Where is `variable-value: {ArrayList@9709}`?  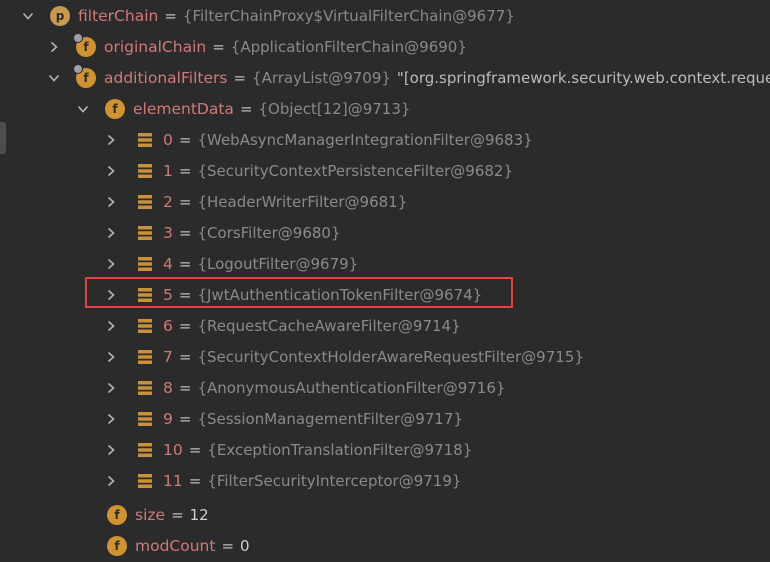
variable-value: {ArrayList@9709} is located at coordinates (321, 77).